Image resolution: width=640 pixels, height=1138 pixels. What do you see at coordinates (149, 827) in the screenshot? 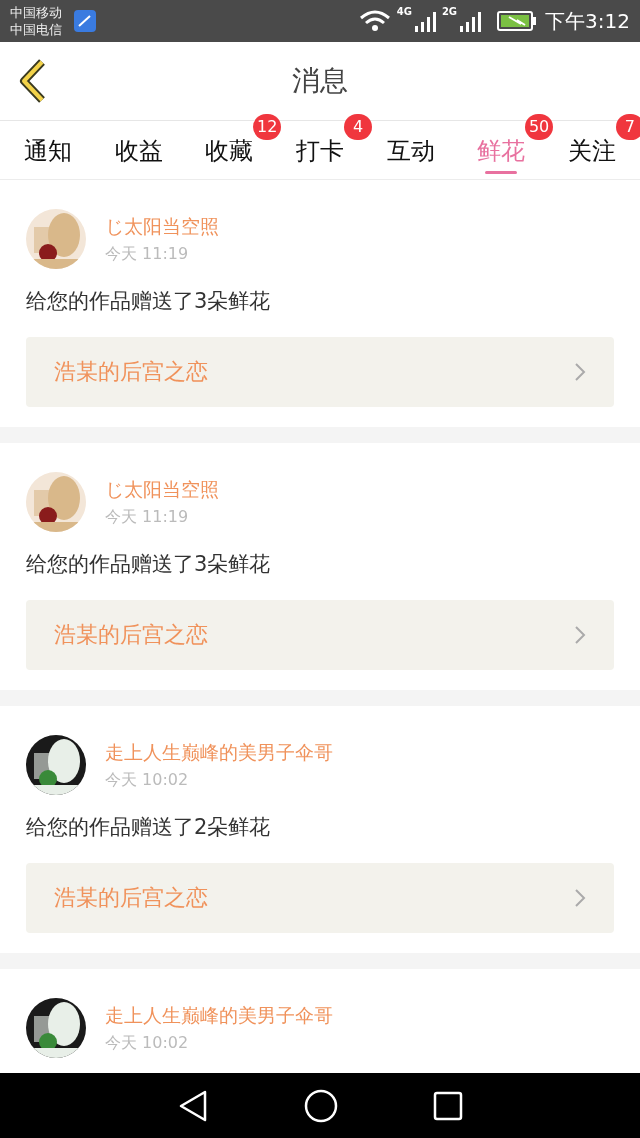
I see `message-text: 给您的作品赠送了2朵鲜花` at bounding box center [149, 827].